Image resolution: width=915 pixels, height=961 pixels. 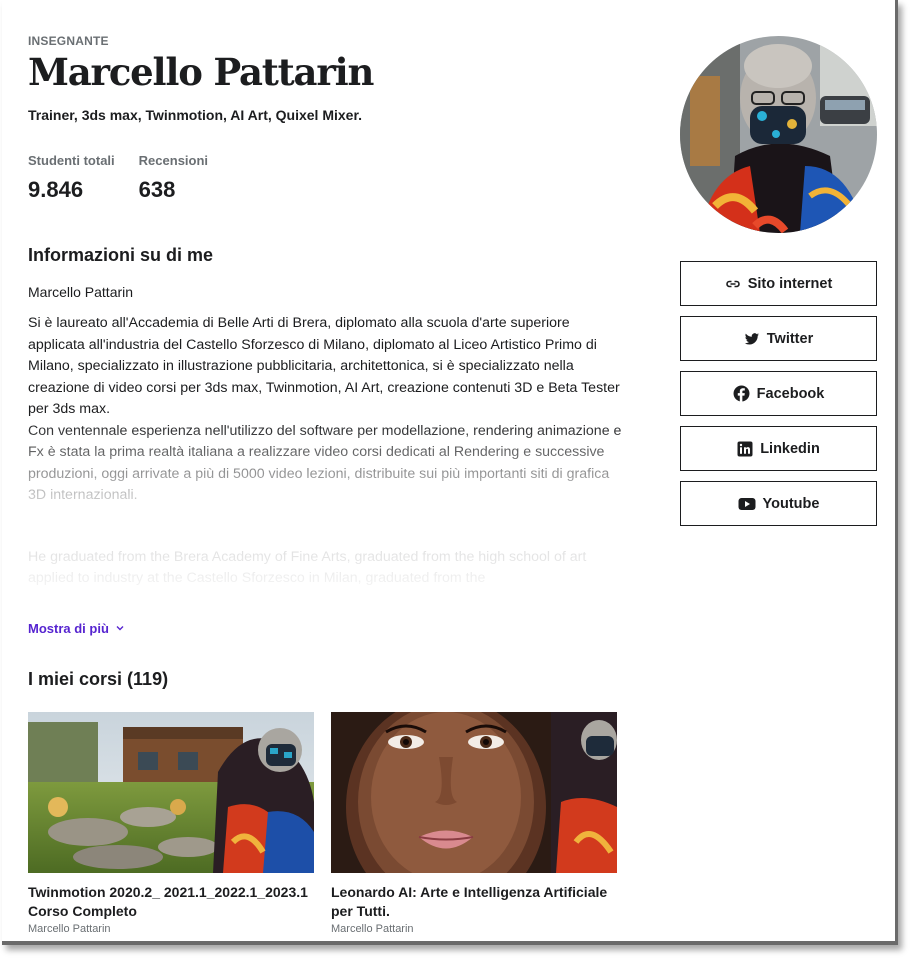 I want to click on stat-value: 9.846, so click(x=56, y=189).